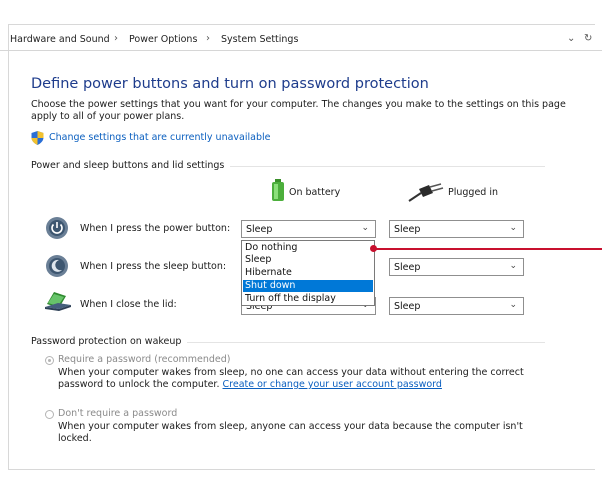 Image resolution: width=602 pixels, height=480 pixels. What do you see at coordinates (373, 248) in the screenshot?
I see `callout-dot` at bounding box center [373, 248].